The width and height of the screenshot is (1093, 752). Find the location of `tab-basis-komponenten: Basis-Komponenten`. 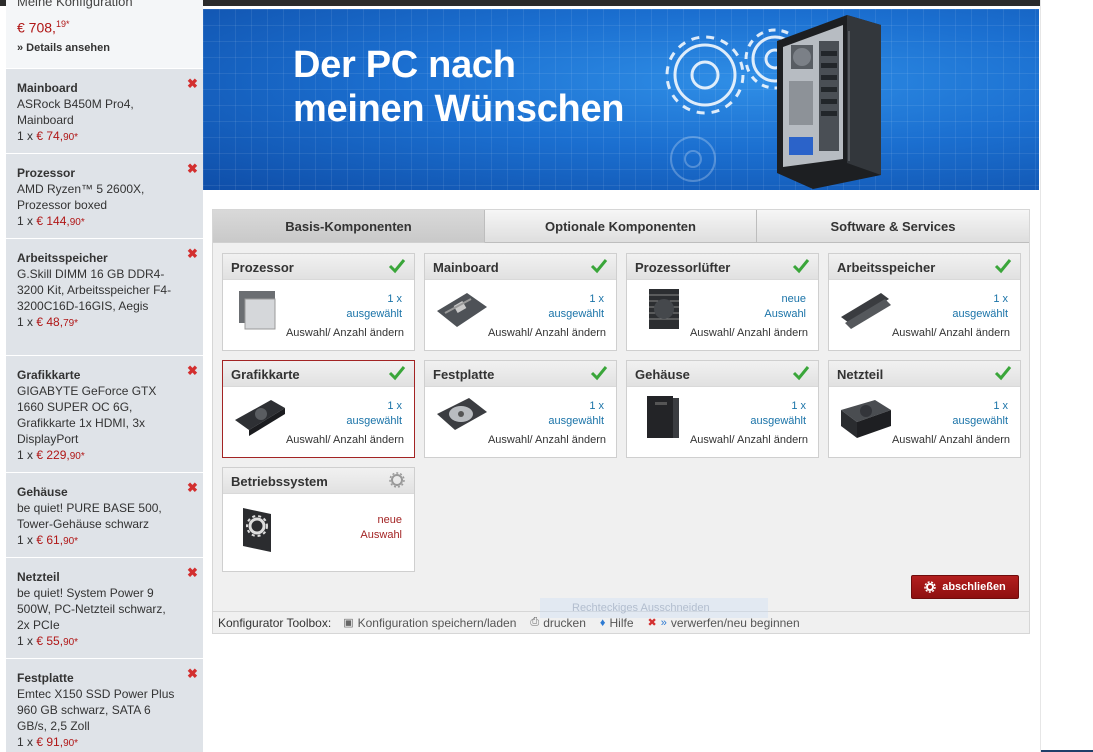

tab-basis-komponenten: Basis-Komponenten is located at coordinates (349, 226).